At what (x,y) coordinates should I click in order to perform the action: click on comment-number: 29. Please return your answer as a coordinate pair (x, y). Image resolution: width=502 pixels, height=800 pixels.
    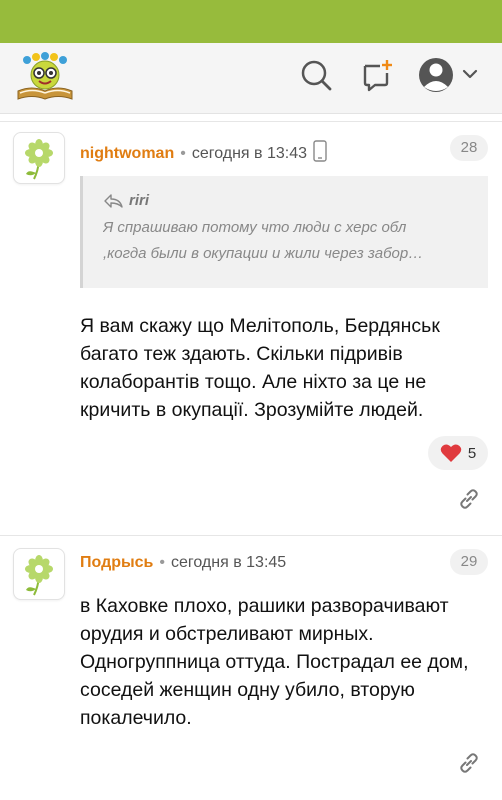
    Looking at the image, I should click on (469, 562).